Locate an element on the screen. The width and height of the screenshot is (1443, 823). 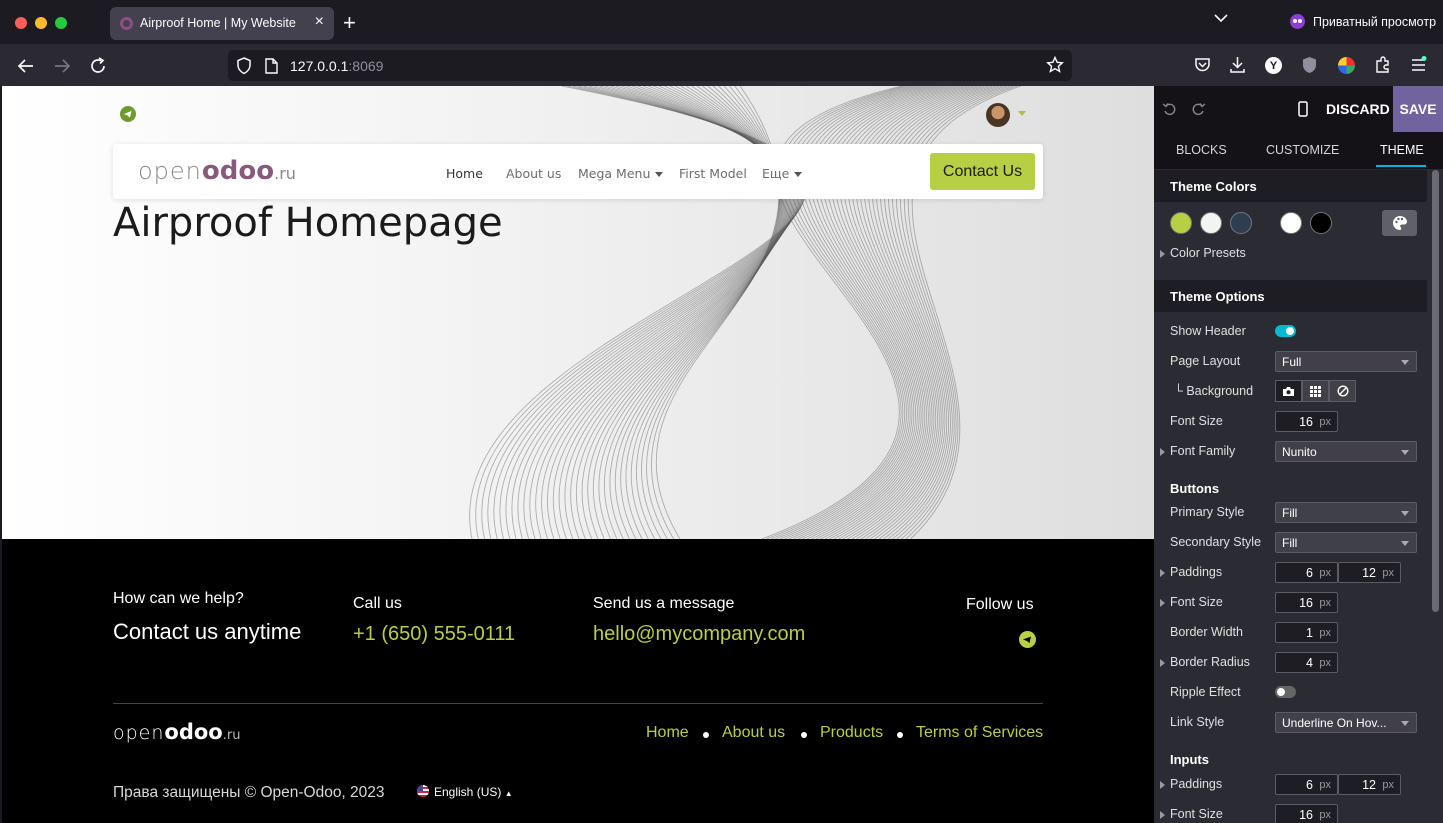
input-font-size-unit: px is located at coordinates (1325, 815).